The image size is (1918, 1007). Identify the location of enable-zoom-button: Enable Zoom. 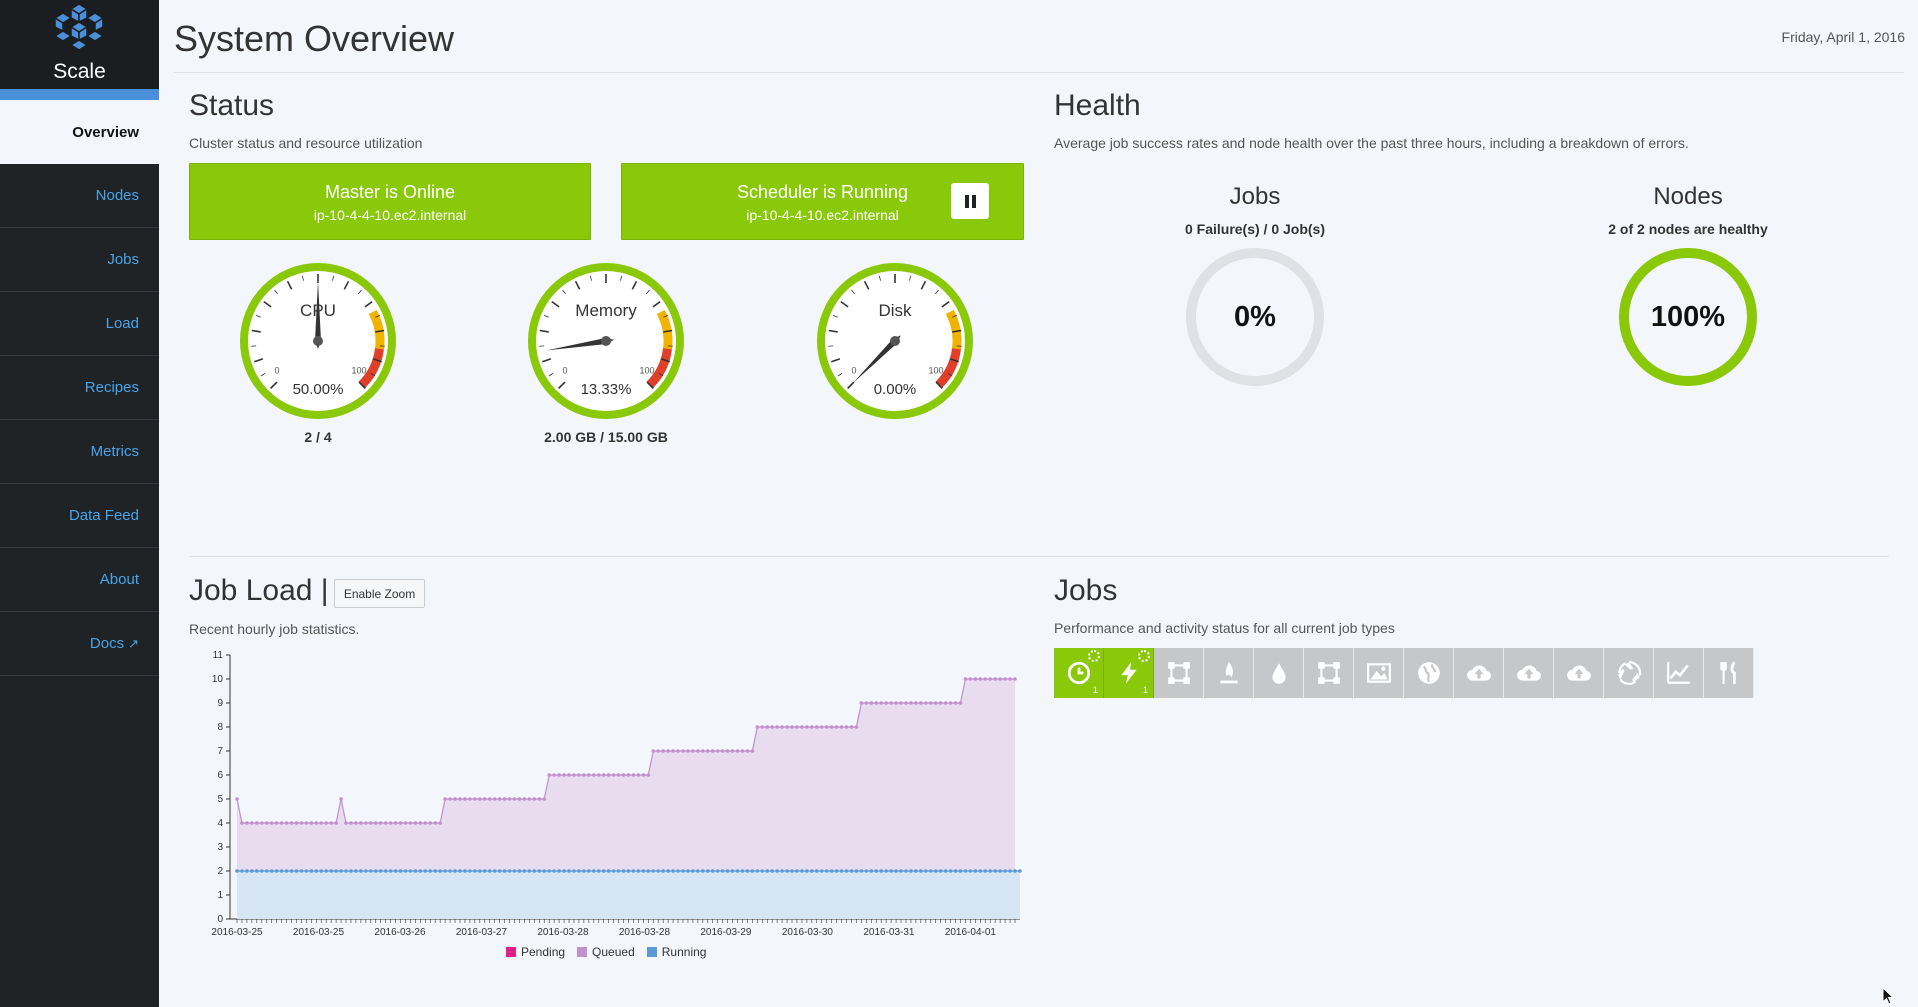
(379, 593).